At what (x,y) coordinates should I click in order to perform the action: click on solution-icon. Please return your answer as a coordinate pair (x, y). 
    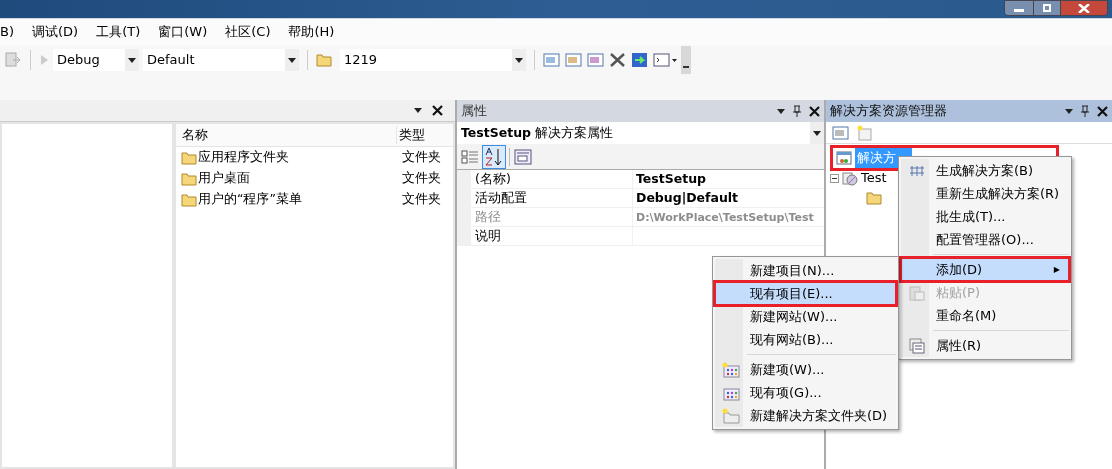
    Looking at the image, I should click on (844, 158).